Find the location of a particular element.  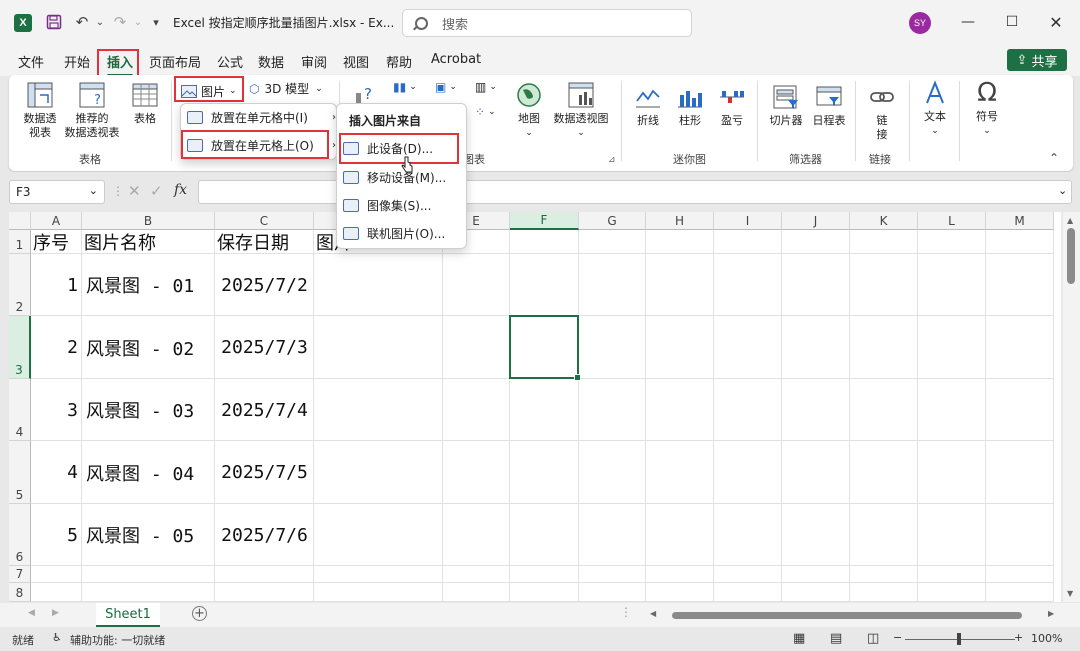

cell-h5 is located at coordinates (680, 472).